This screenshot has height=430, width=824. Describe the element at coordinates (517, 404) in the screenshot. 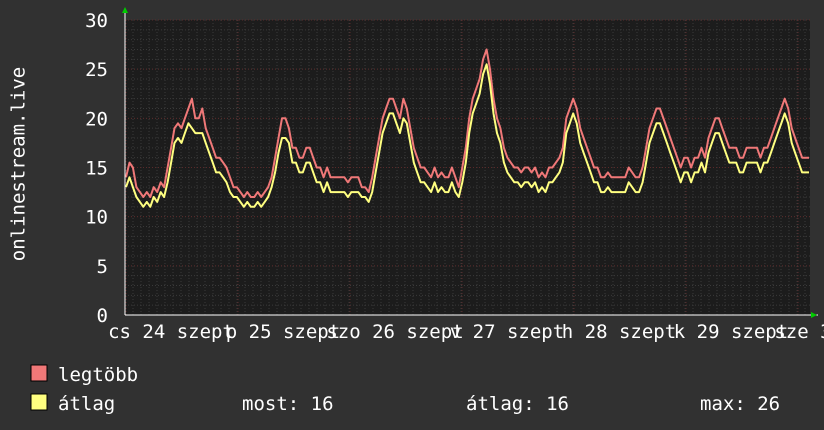

I see `legend-avg-value: átlag: 16` at that location.